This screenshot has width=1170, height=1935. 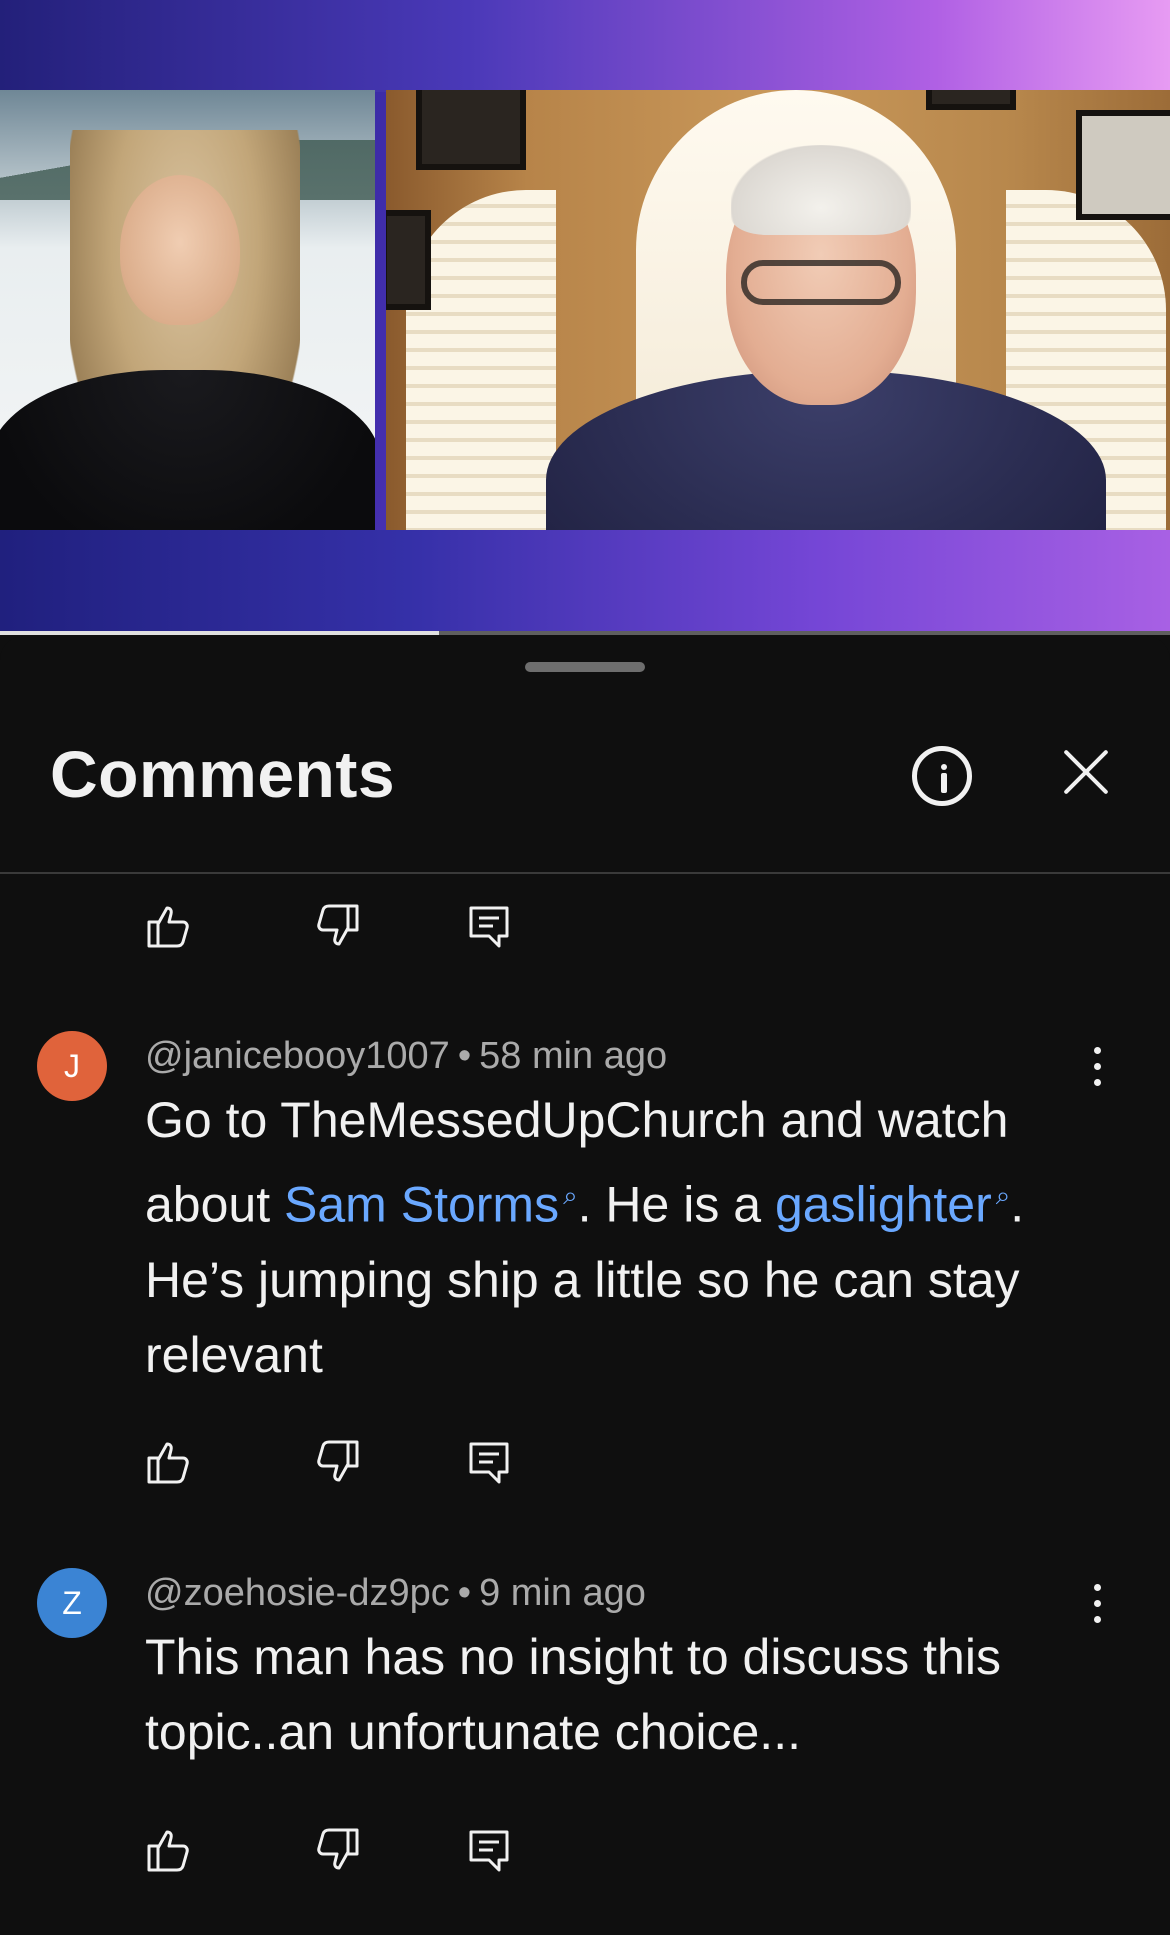 What do you see at coordinates (297, 1056) in the screenshot?
I see `comment-author: @janicebooy1007` at bounding box center [297, 1056].